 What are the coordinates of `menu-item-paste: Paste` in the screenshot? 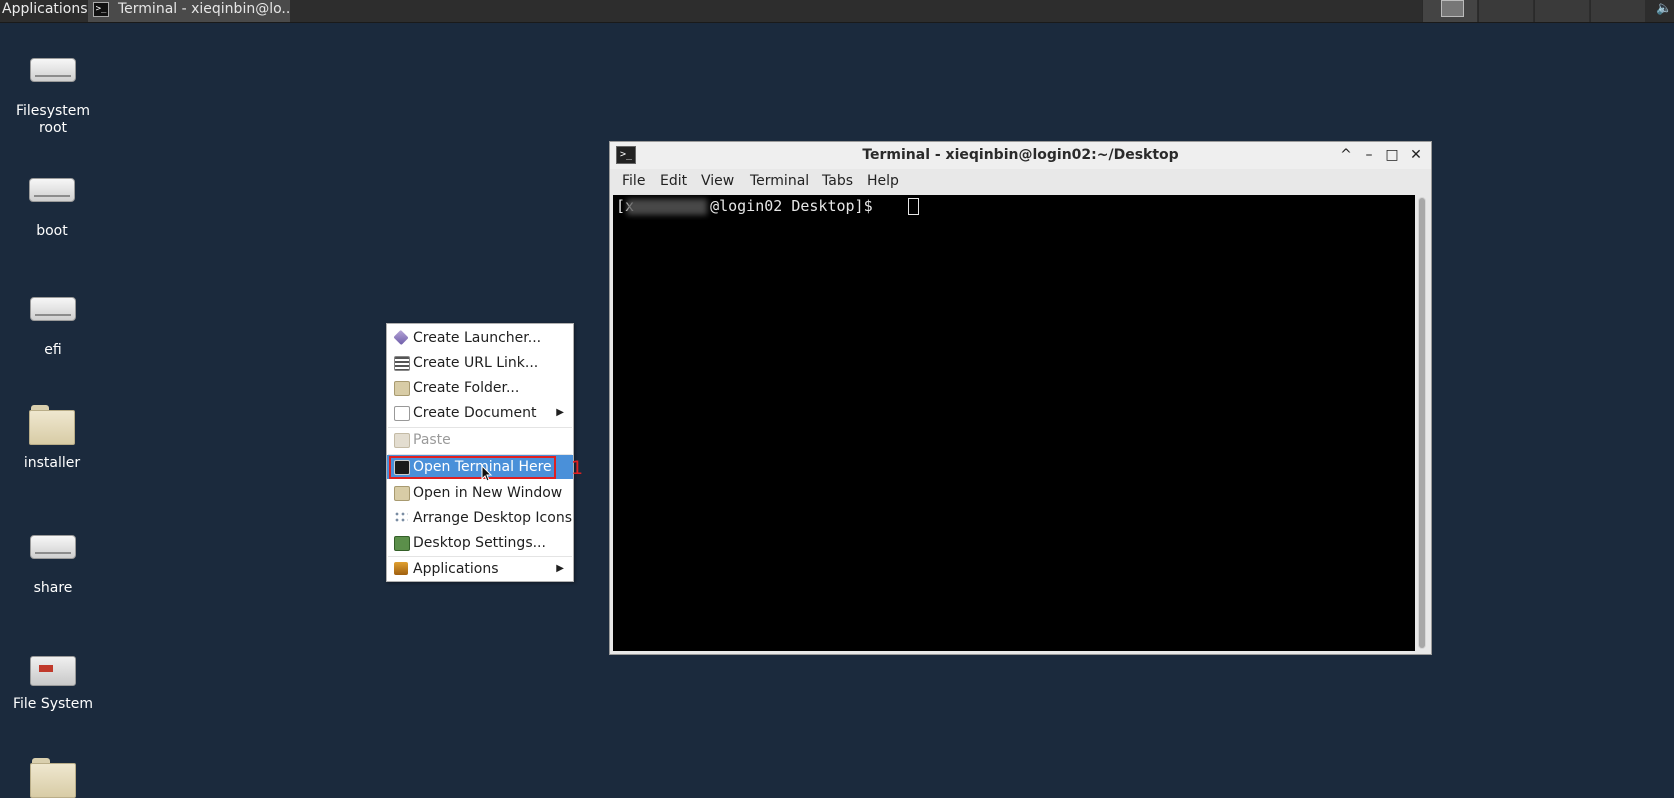 It's located at (480, 440).